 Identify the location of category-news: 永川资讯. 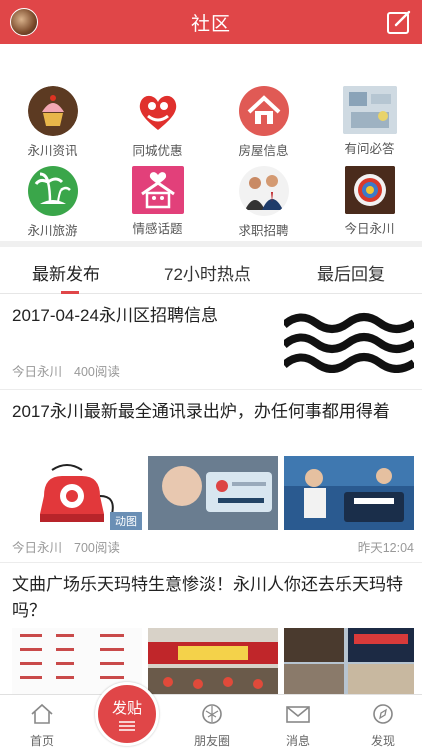
(52, 122).